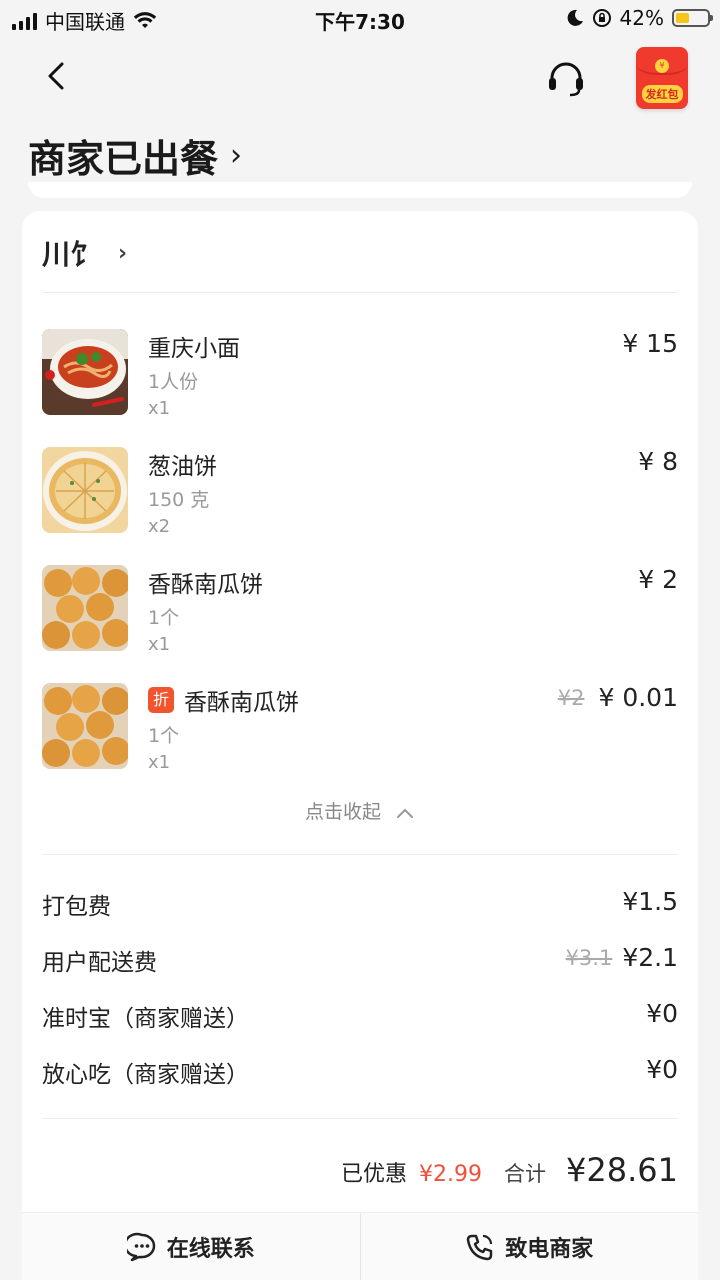 This screenshot has width=720, height=1280. Describe the element at coordinates (360, 1016) in the screenshot. I see `fee-row-ontime-guarantee: 准时宝（商家赠送） ¥0` at that location.